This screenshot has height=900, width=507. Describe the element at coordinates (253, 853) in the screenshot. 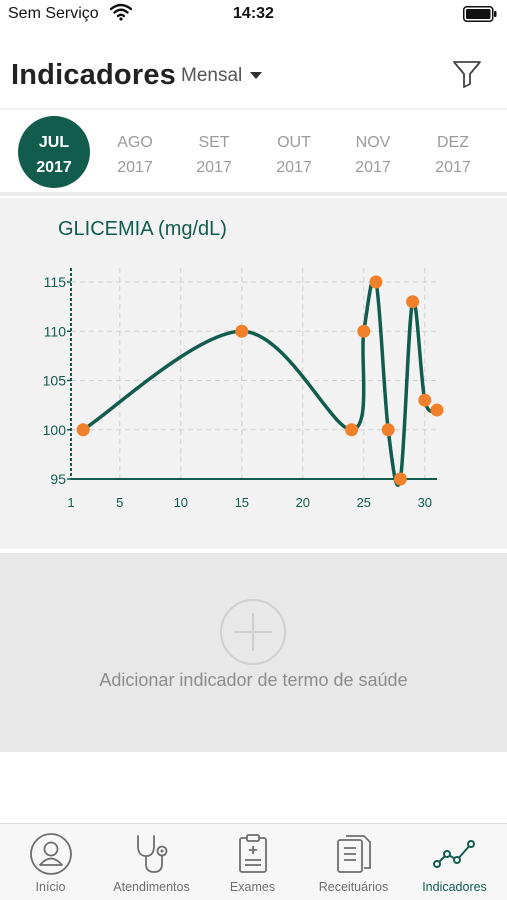

I see `clipboard-icon` at that location.